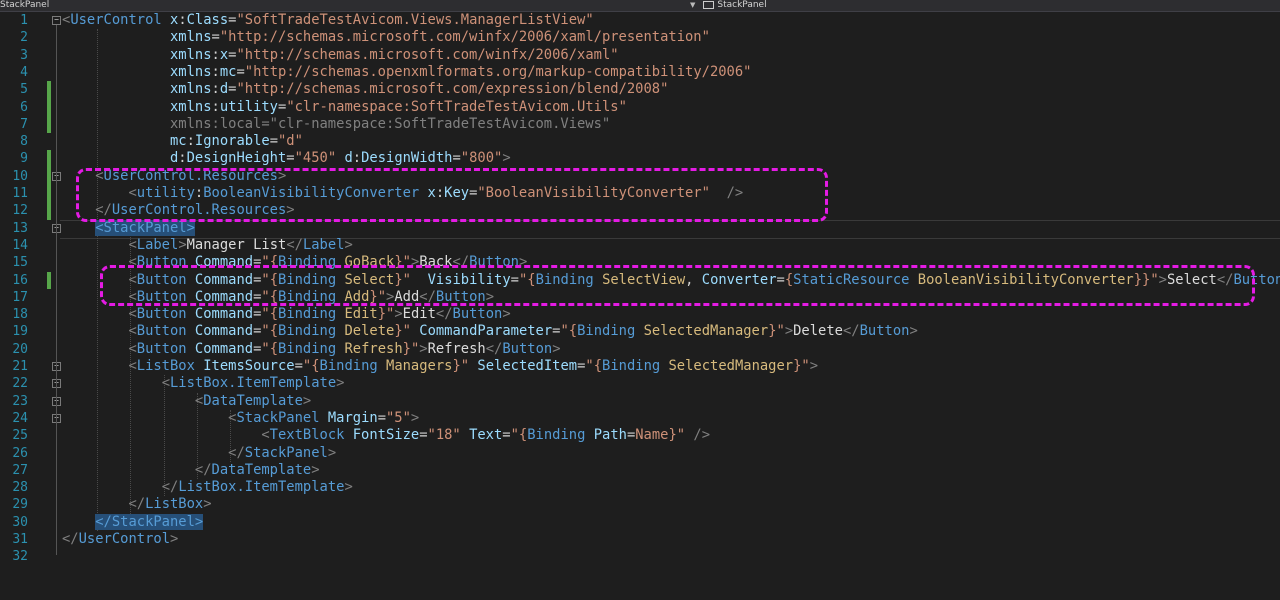  What do you see at coordinates (348, 158) in the screenshot?
I see `code-token: d` at bounding box center [348, 158].